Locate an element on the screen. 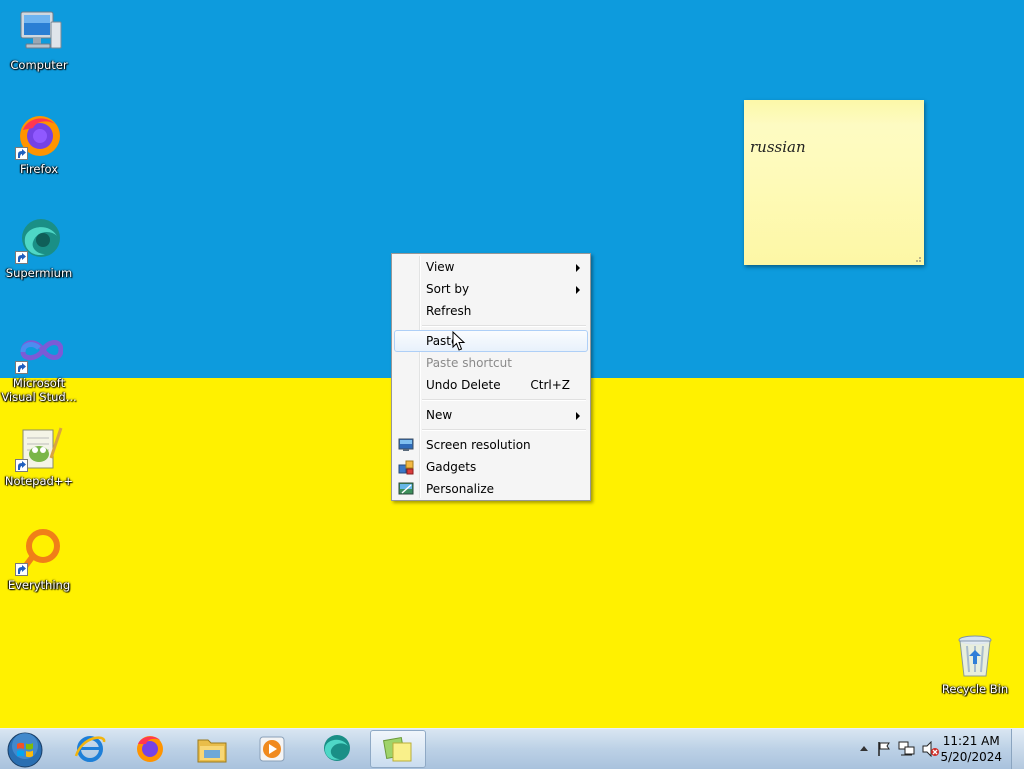 The width and height of the screenshot is (1024, 772). show-hidden-icons-arrow is located at coordinates (864, 748).